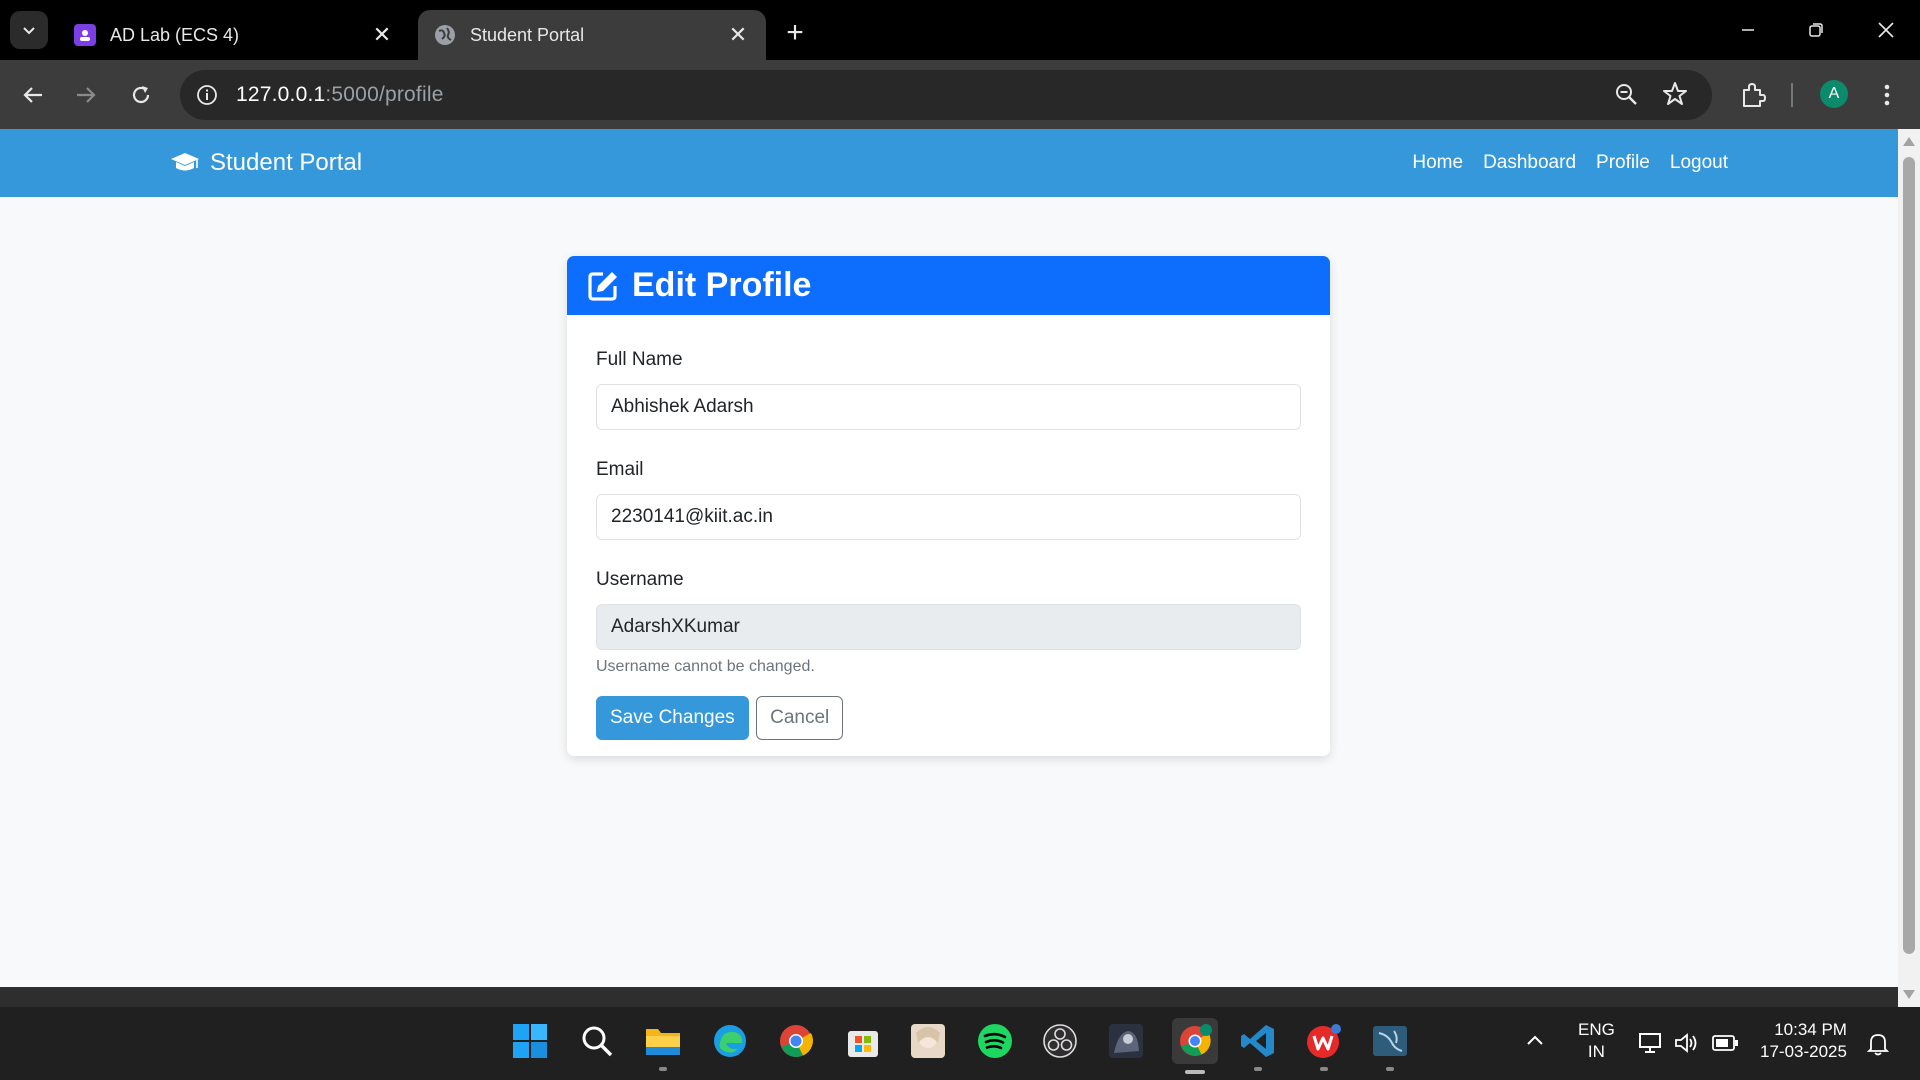  I want to click on spotify-app, so click(995, 1041).